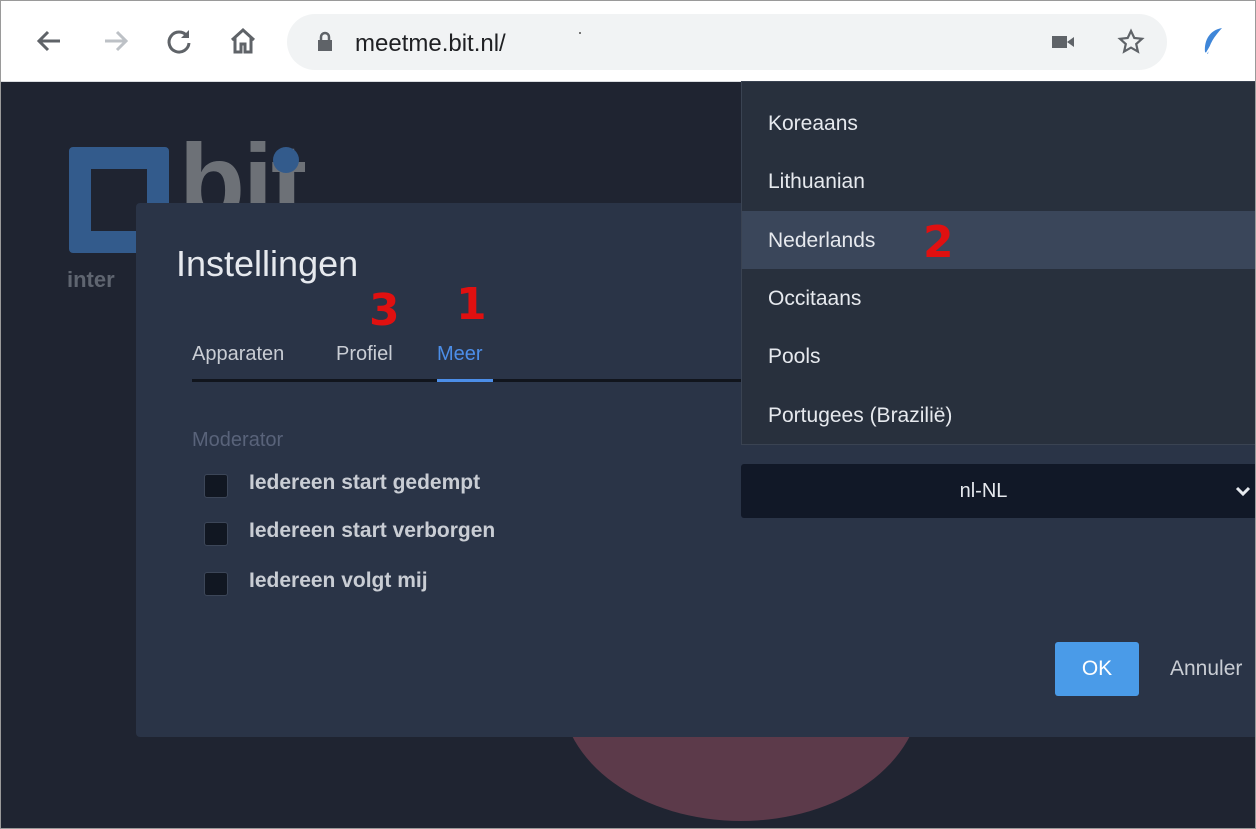 The height and width of the screenshot is (829, 1256). What do you see at coordinates (430, 43) in the screenshot?
I see `url-text: meetme.bit.nl/` at bounding box center [430, 43].